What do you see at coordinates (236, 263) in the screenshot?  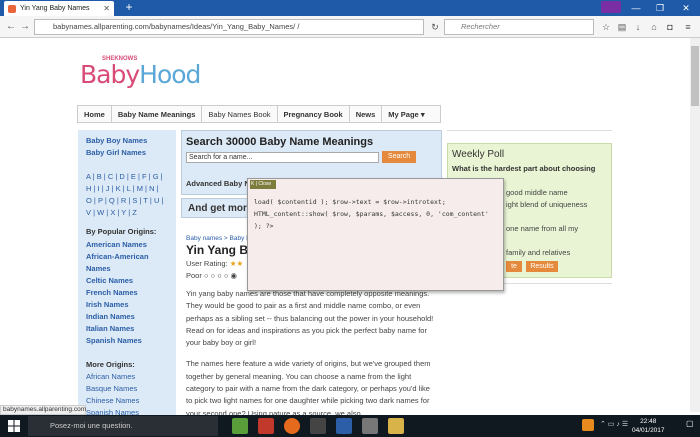 I see `rating-stars-icon: ★★` at bounding box center [236, 263].